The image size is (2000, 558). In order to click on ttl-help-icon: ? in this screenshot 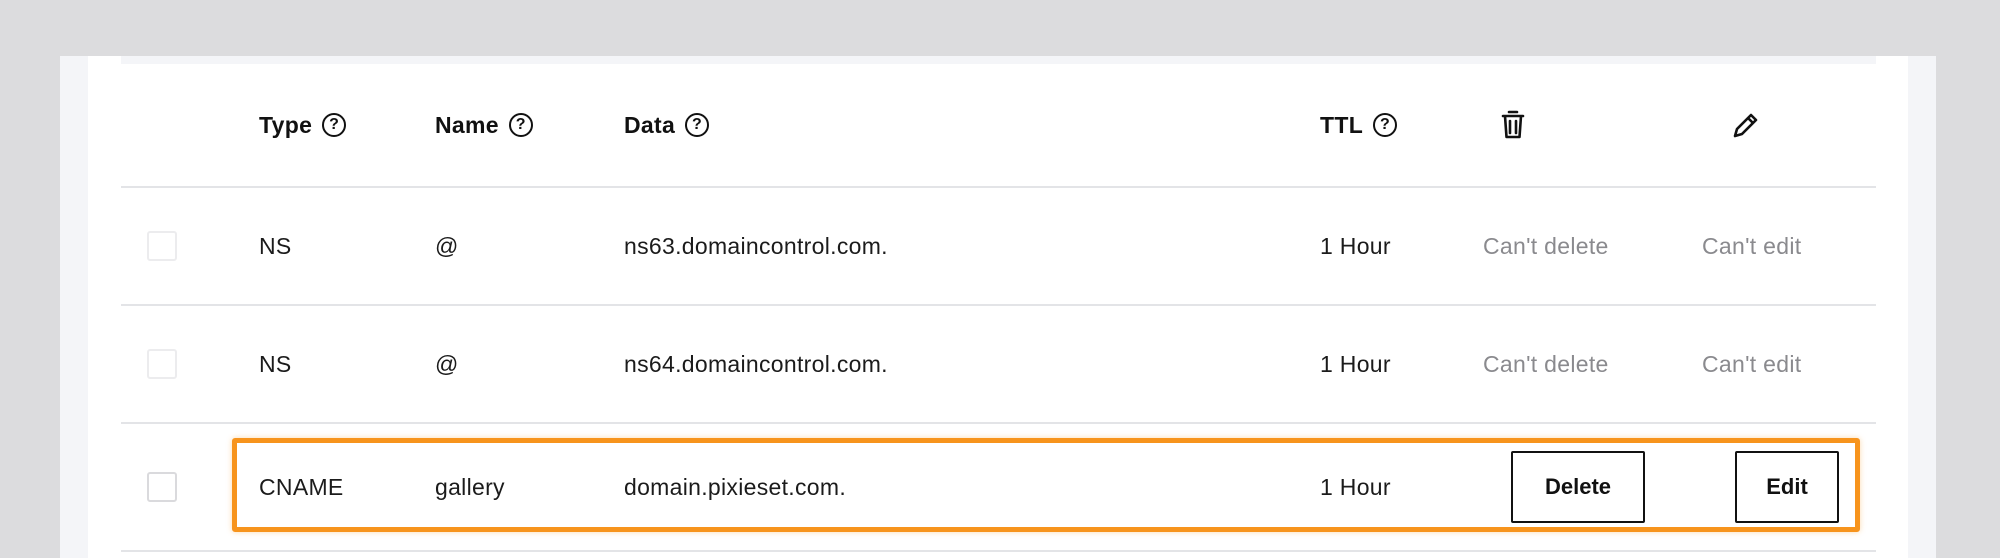, I will do `click(1385, 125)`.